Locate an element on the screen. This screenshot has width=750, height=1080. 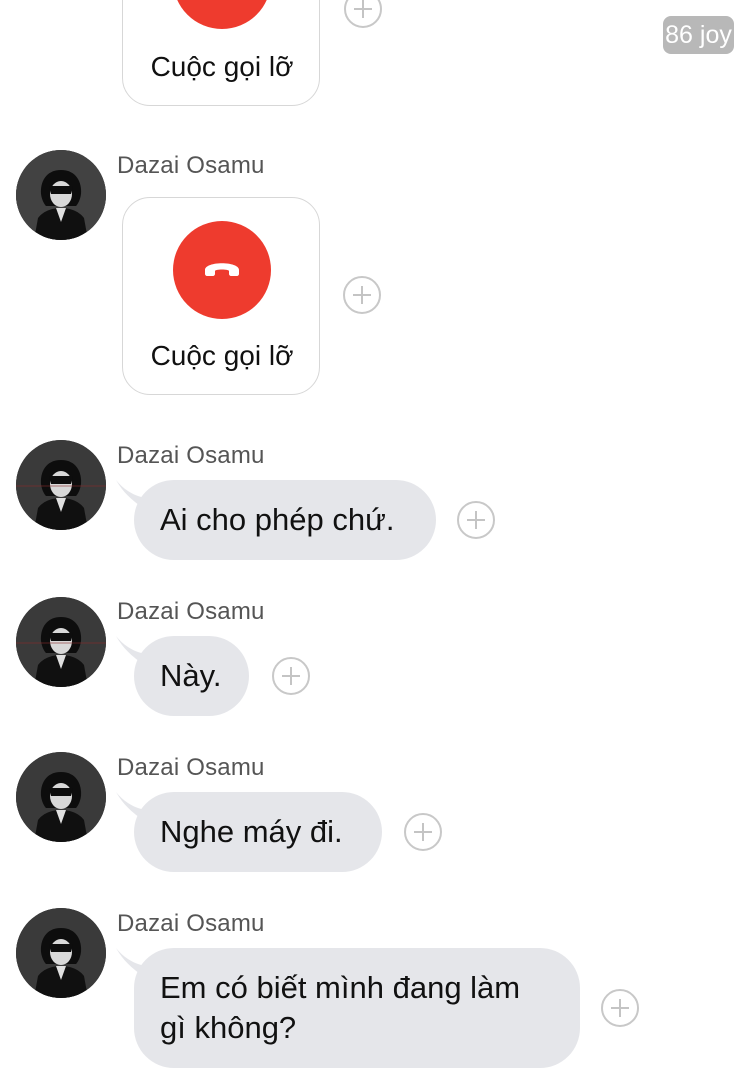
message-text: Ai cho phép chứ. is located at coordinates (277, 519).